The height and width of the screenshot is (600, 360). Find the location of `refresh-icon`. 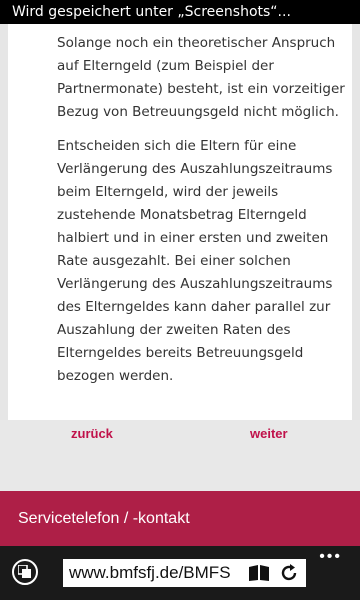

refresh-icon is located at coordinates (289, 573).